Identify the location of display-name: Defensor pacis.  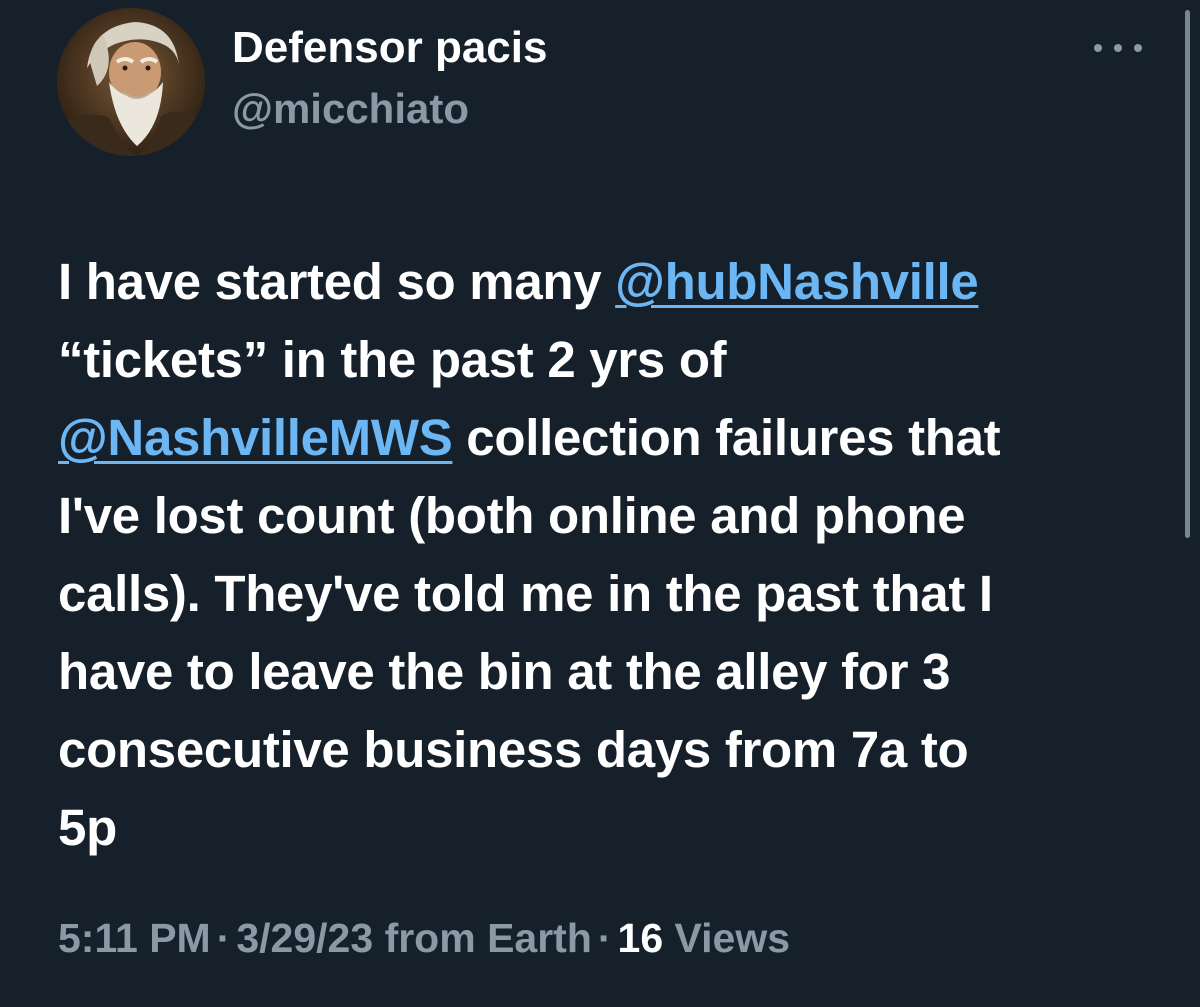
(389, 48).